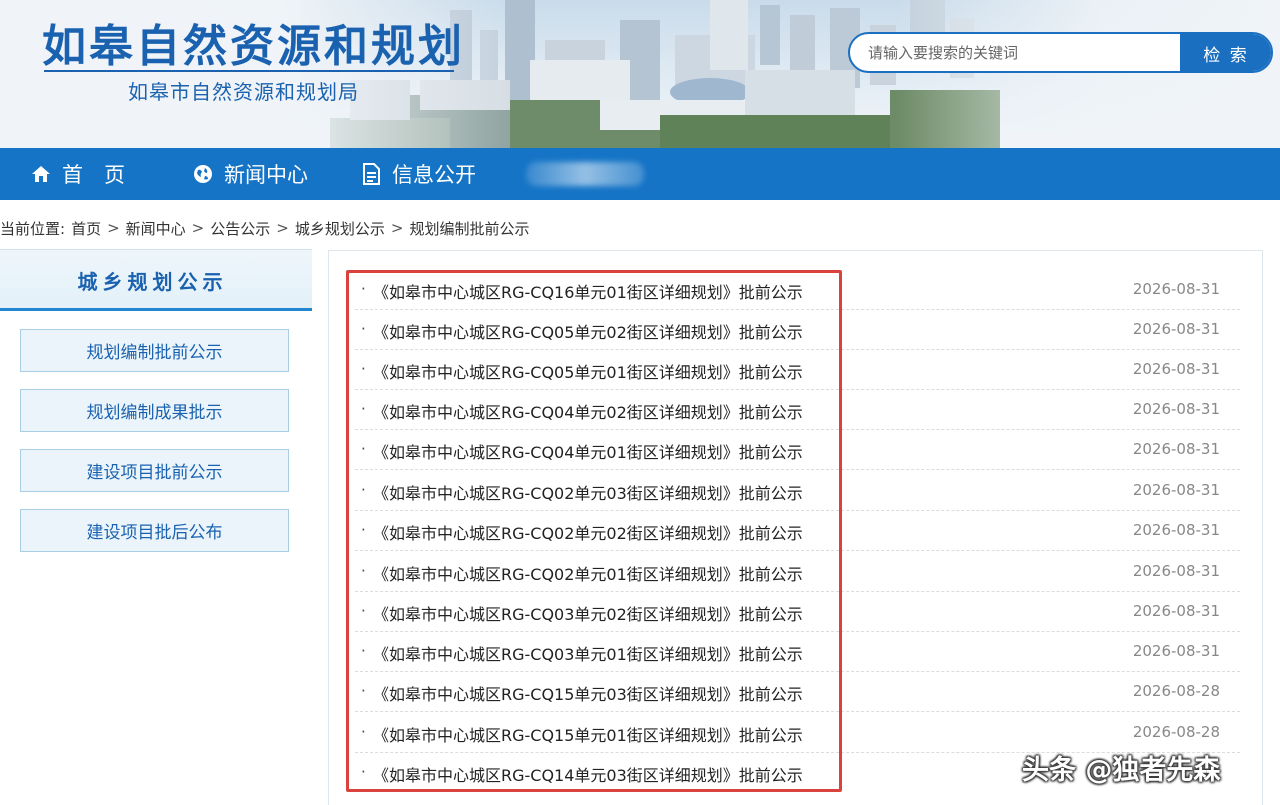 The width and height of the screenshot is (1280, 805). What do you see at coordinates (588, 291) in the screenshot?
I see `list-item-link: 《如皋市中心城区RG-CQ16单元01街区详细规划》批前公示` at bounding box center [588, 291].